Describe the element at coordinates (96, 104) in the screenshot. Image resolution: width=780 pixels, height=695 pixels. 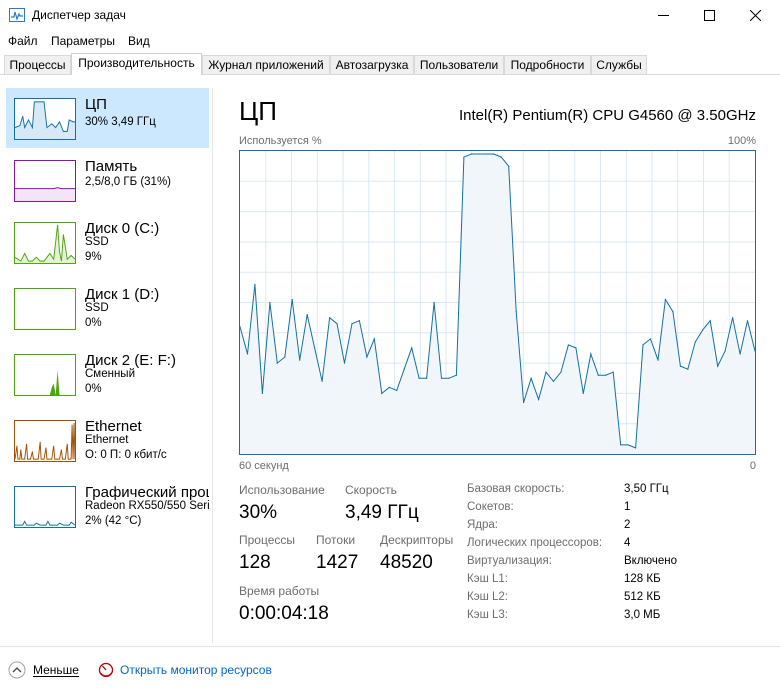
I see `sidebar-cpu-name: ЦП` at that location.